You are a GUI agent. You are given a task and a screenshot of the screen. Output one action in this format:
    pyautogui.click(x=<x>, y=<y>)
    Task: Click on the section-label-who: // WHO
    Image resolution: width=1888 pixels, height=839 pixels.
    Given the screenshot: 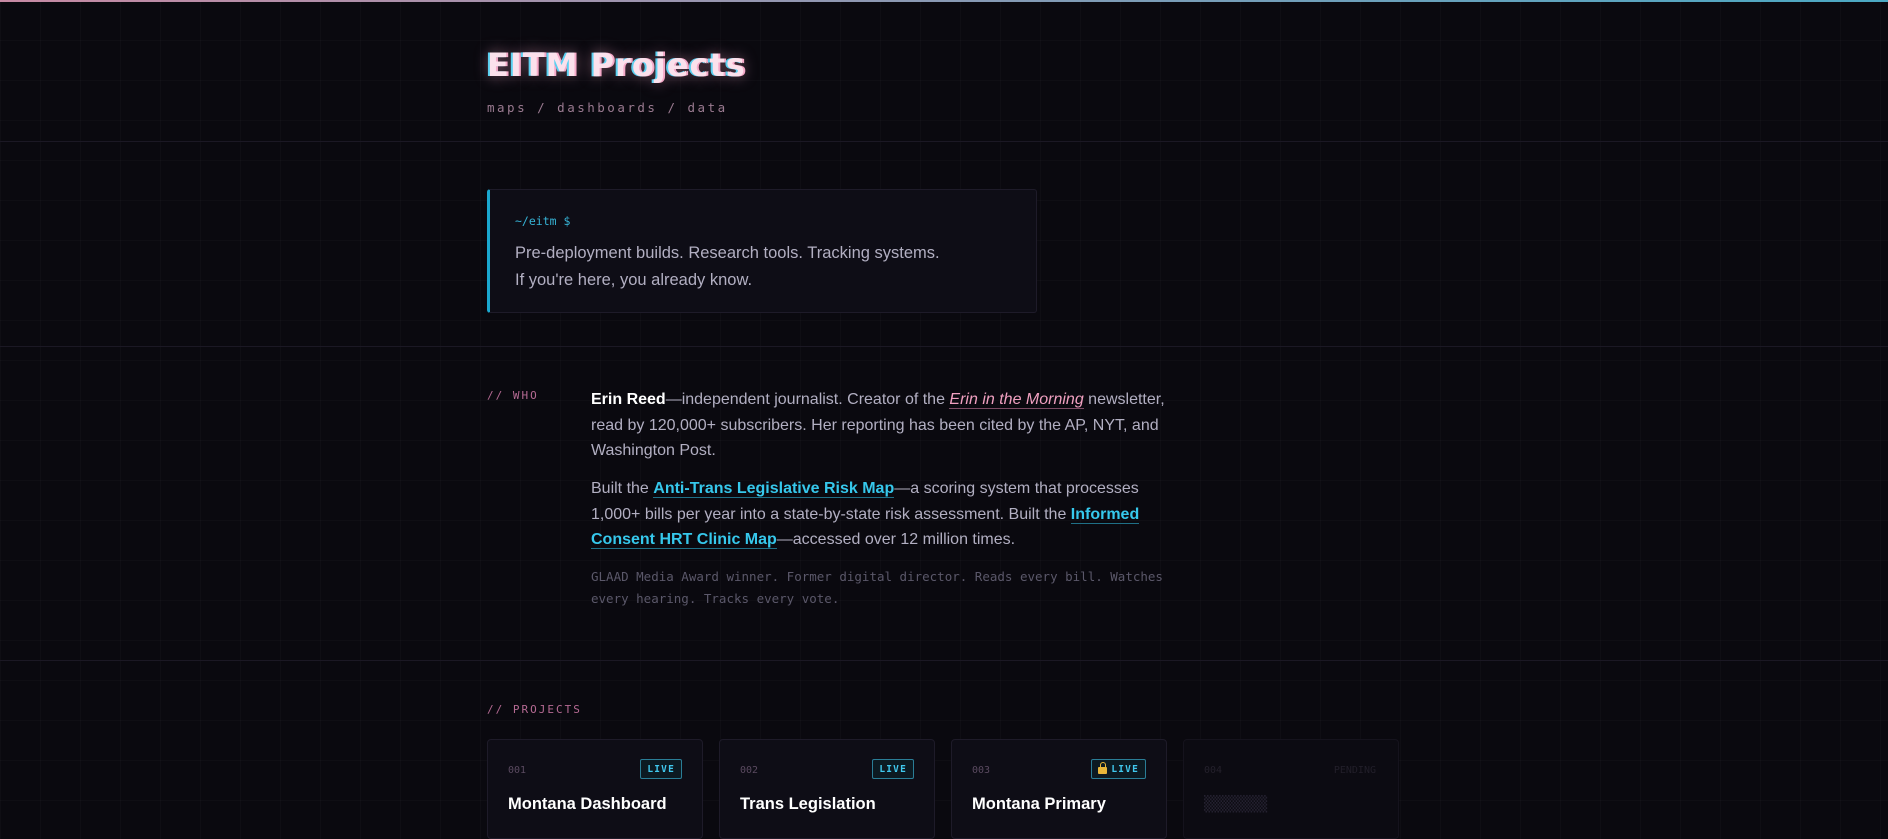 What is the action you would take?
    pyautogui.click(x=513, y=395)
    